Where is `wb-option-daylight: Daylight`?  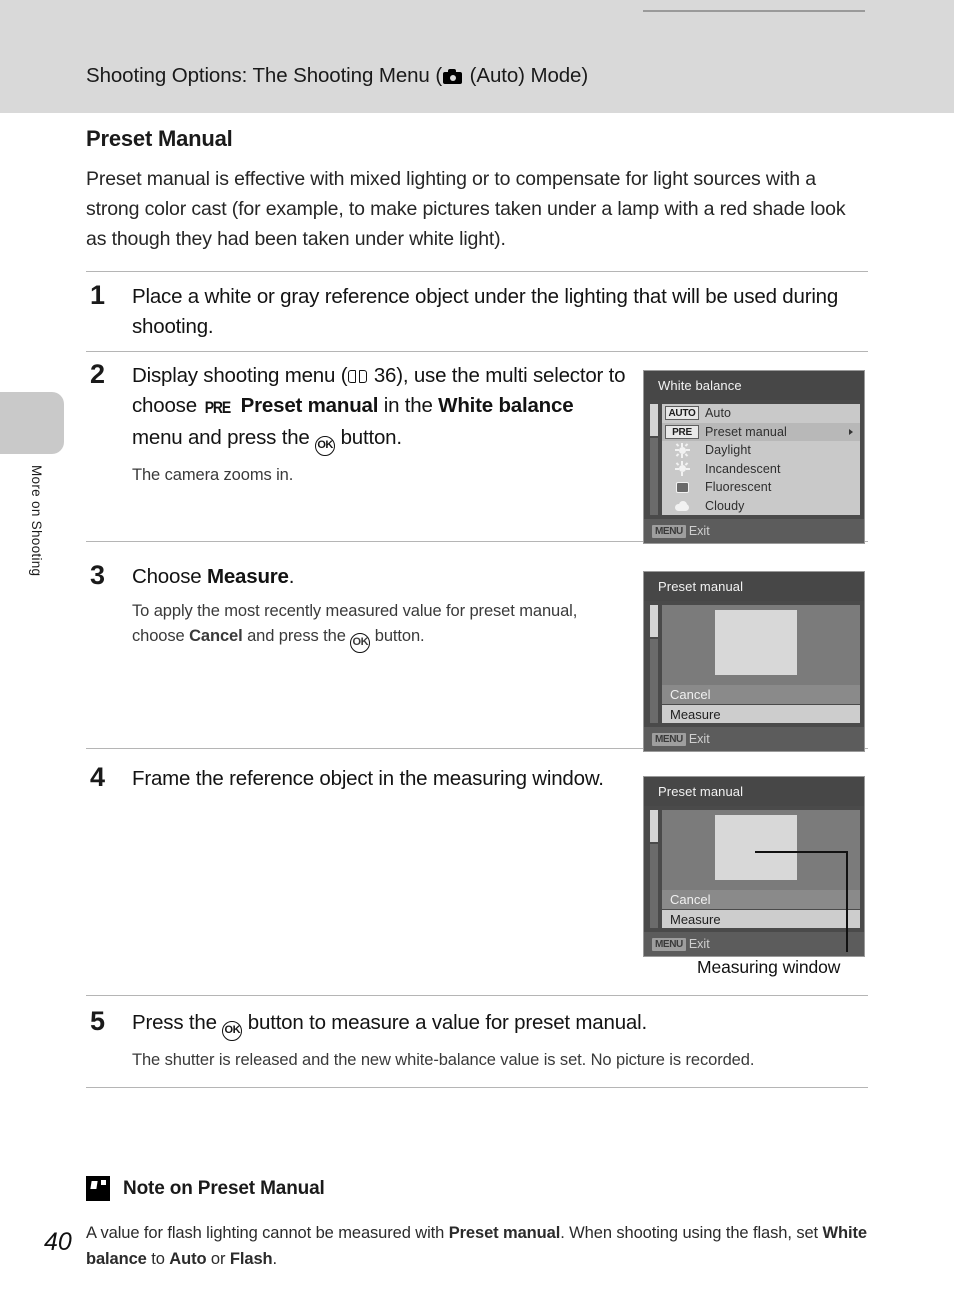 wb-option-daylight: Daylight is located at coordinates (761, 450).